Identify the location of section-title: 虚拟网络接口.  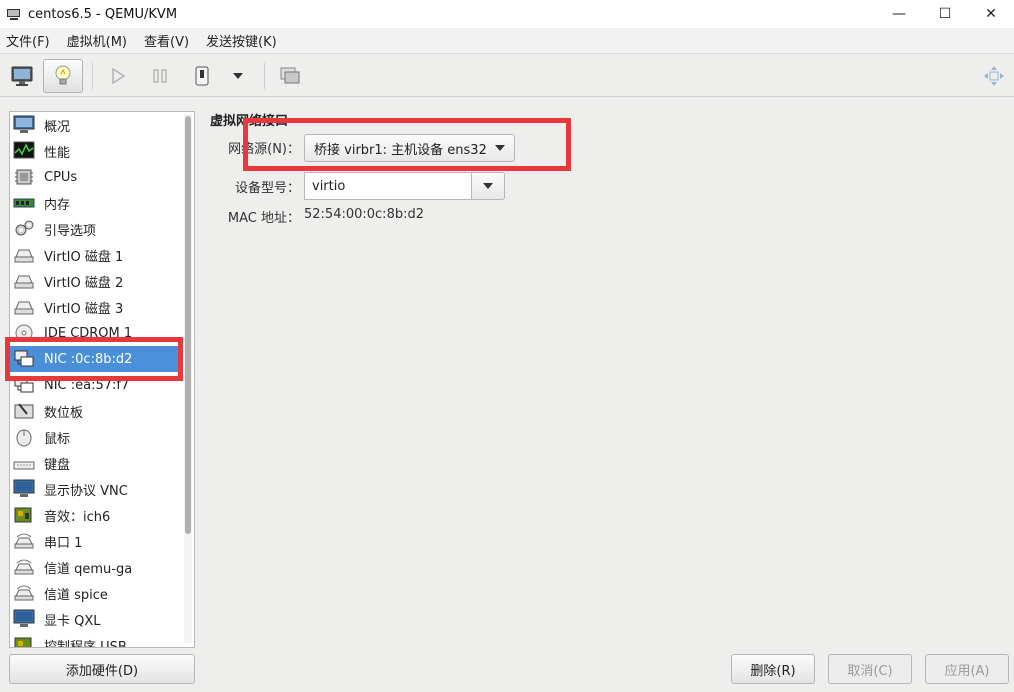
(249, 121).